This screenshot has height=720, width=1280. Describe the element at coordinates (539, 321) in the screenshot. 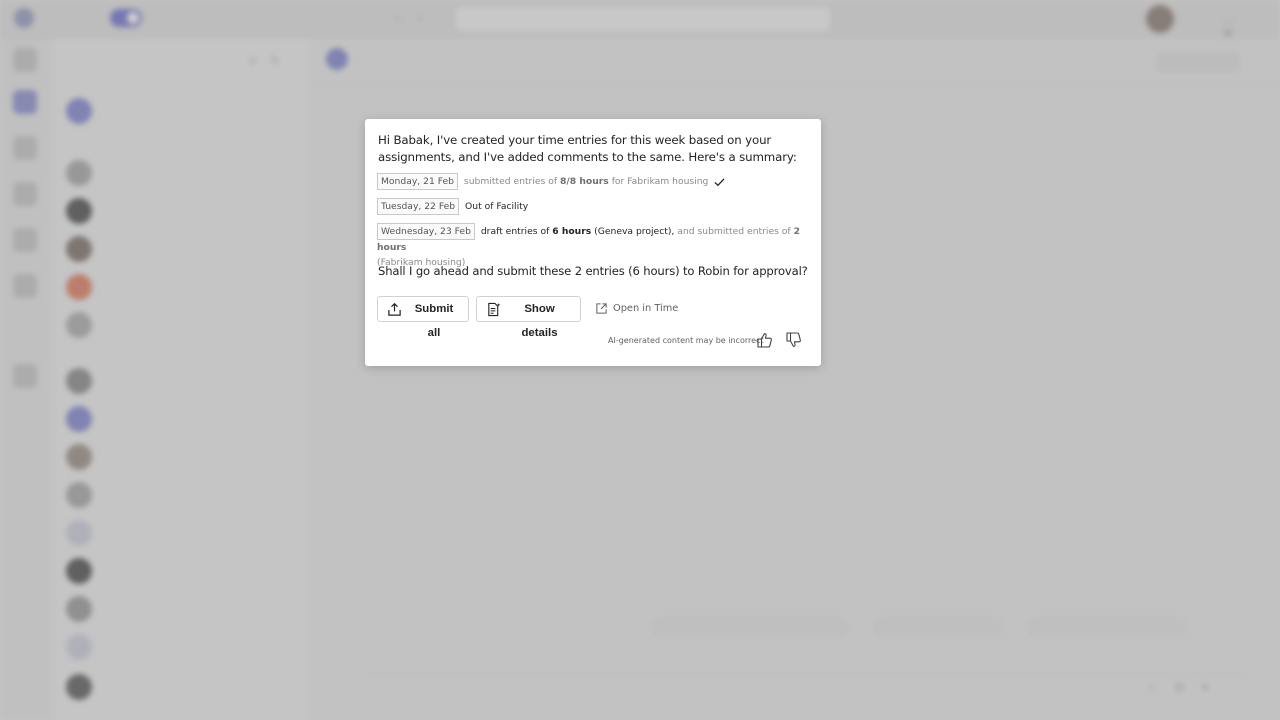

I see `show-details-label: Show details` at that location.